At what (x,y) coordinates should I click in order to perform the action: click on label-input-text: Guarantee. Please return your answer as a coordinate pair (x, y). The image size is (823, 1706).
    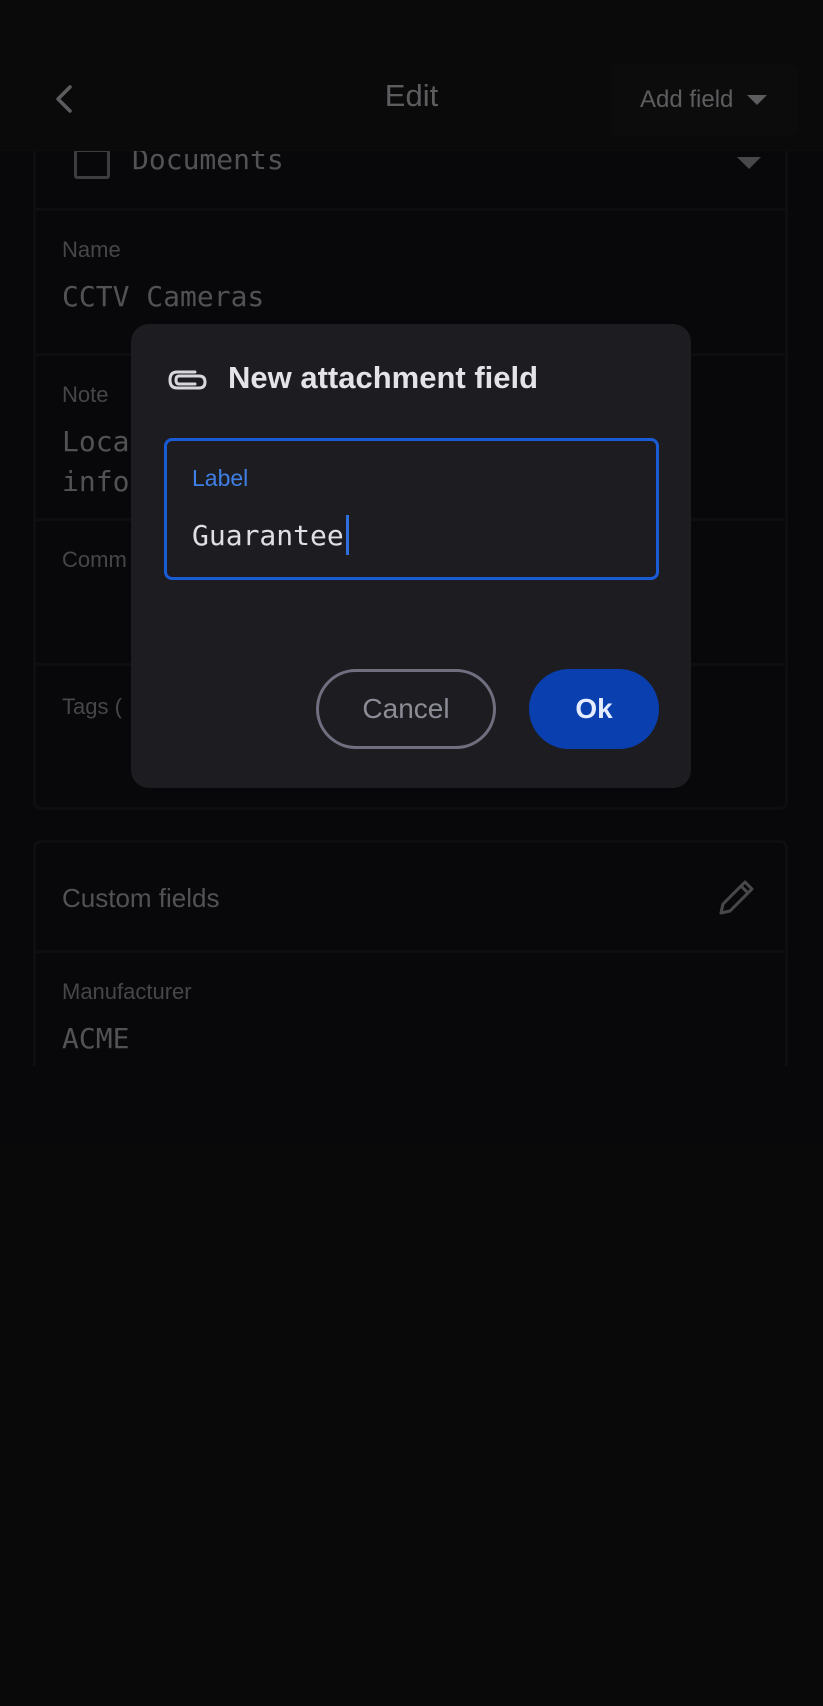
    Looking at the image, I should click on (268, 535).